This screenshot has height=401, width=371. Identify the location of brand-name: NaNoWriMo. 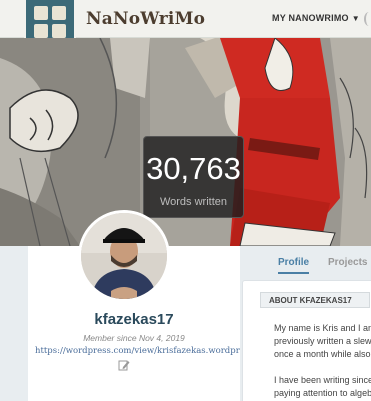
(145, 19).